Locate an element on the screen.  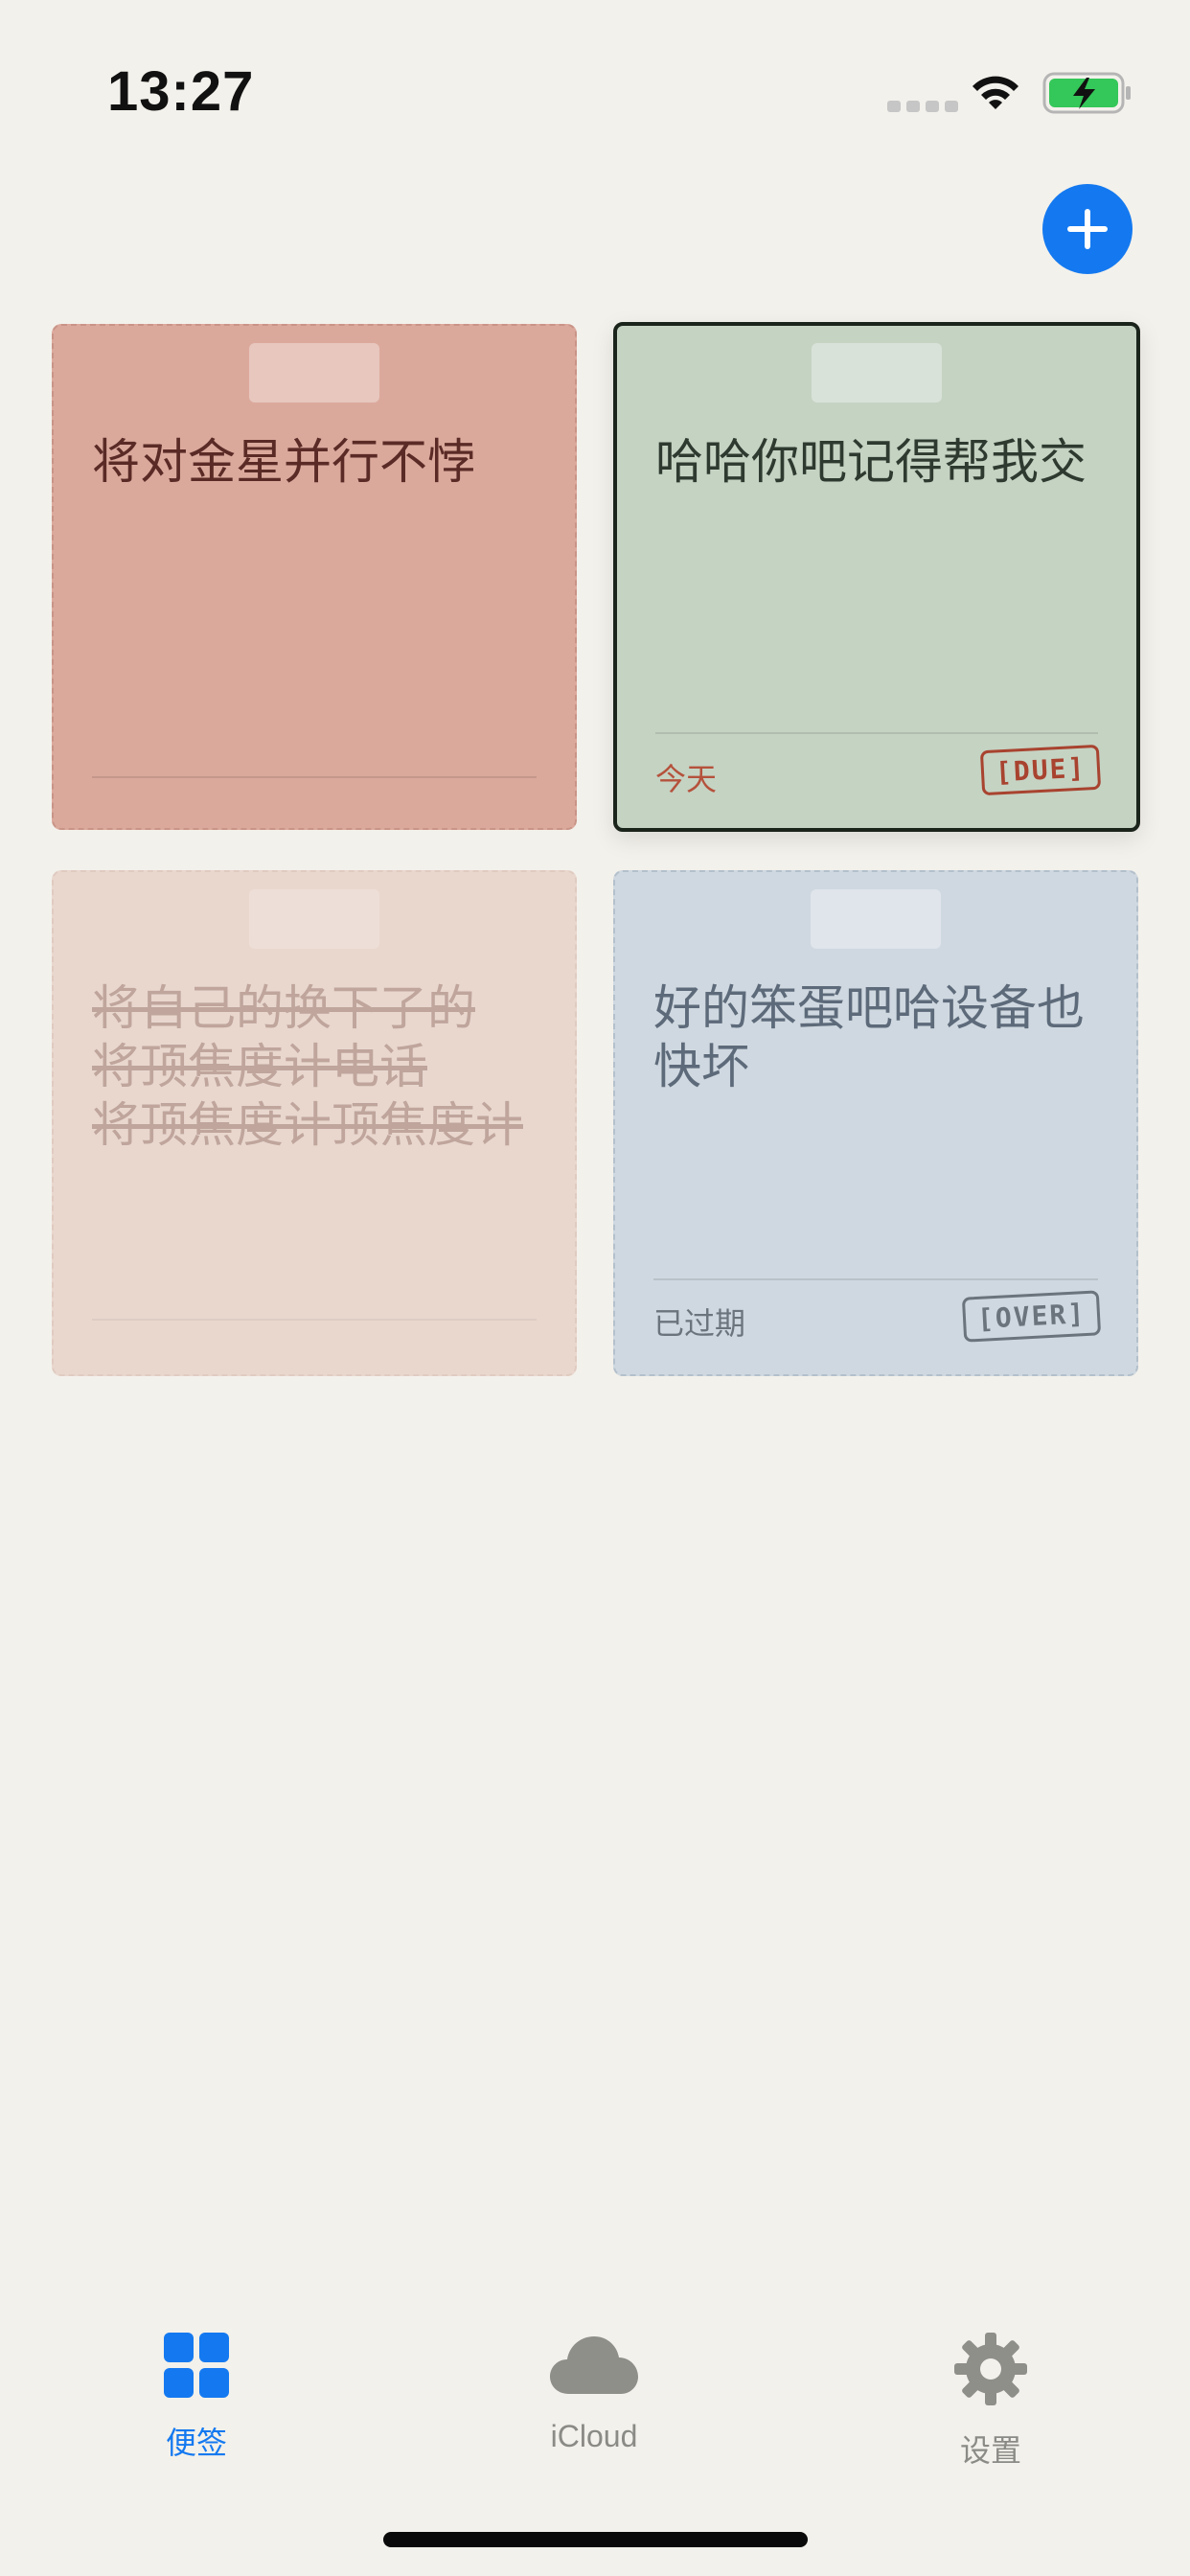
note-text: 将自己的换下了的 将顶焦度计电话 将顶焦度计顶焦度计 is located at coordinates (308, 1066).